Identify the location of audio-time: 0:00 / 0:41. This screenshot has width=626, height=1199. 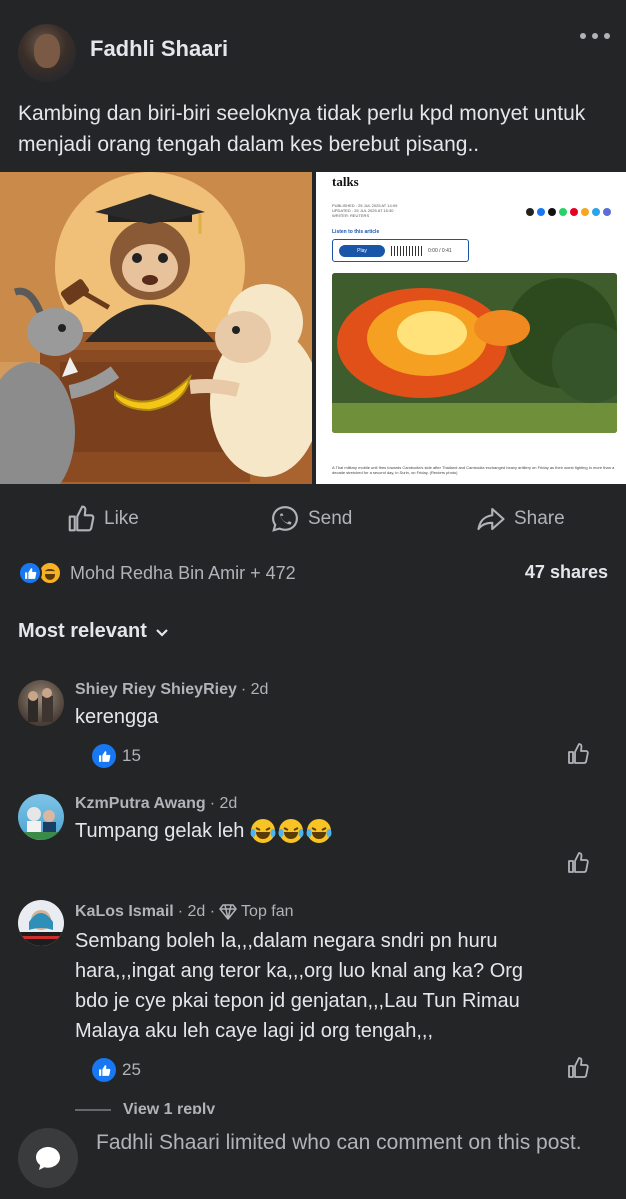
(440, 251).